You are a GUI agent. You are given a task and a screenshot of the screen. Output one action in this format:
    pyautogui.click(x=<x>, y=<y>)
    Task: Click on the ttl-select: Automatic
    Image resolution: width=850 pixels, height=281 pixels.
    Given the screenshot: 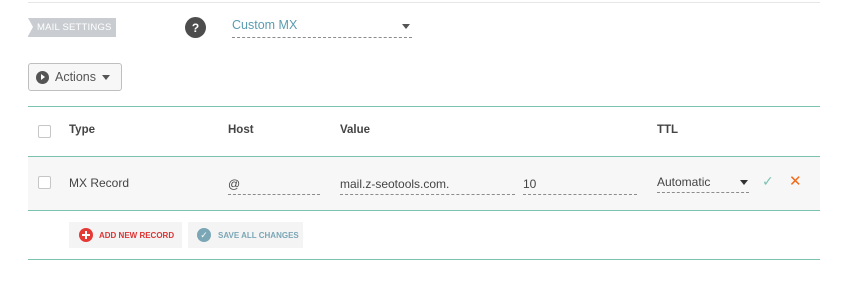 What is the action you would take?
    pyautogui.click(x=703, y=184)
    